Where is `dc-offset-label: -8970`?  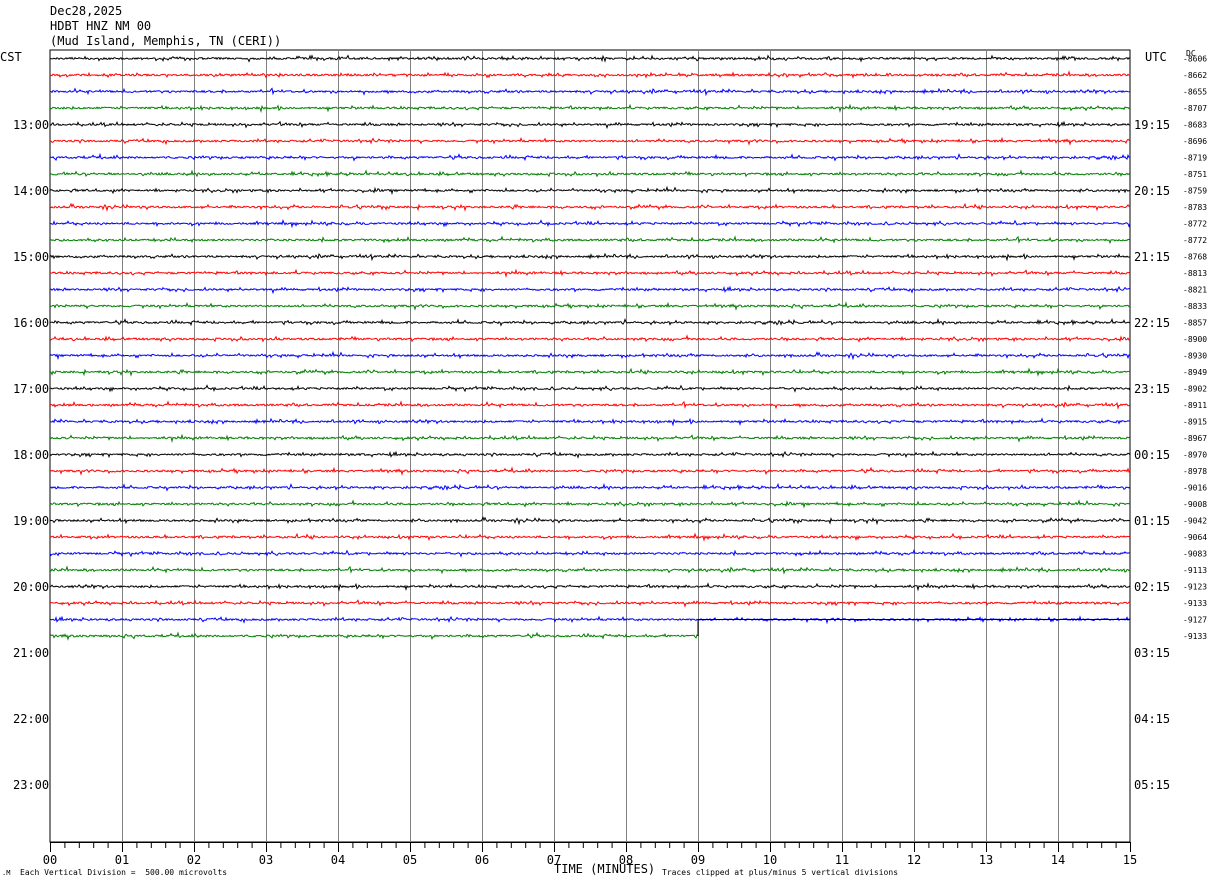
dc-offset-label: -8970 is located at coordinates (1195, 455).